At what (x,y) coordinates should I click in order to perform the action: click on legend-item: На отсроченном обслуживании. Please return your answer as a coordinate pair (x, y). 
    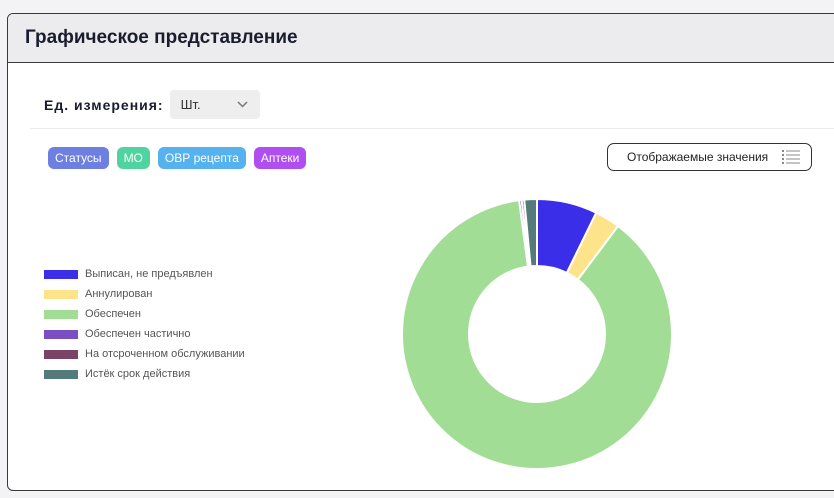
    Looking at the image, I should click on (144, 354).